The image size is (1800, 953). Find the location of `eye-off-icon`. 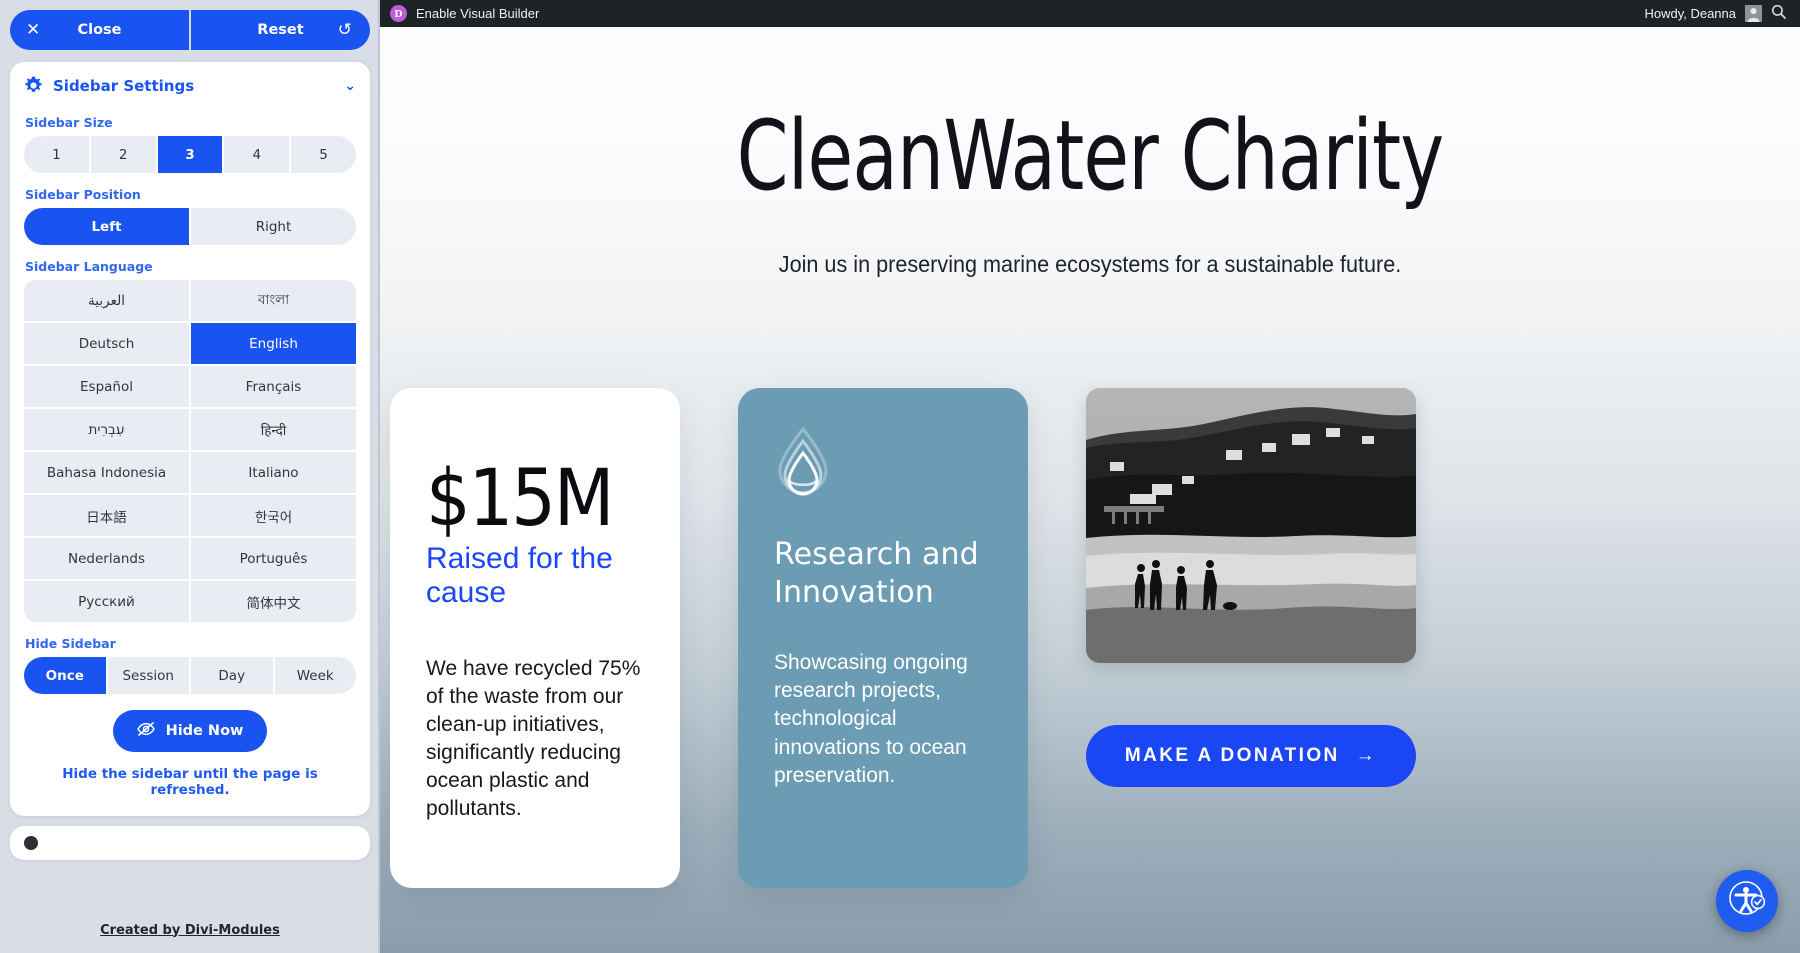

eye-off-icon is located at coordinates (145, 731).